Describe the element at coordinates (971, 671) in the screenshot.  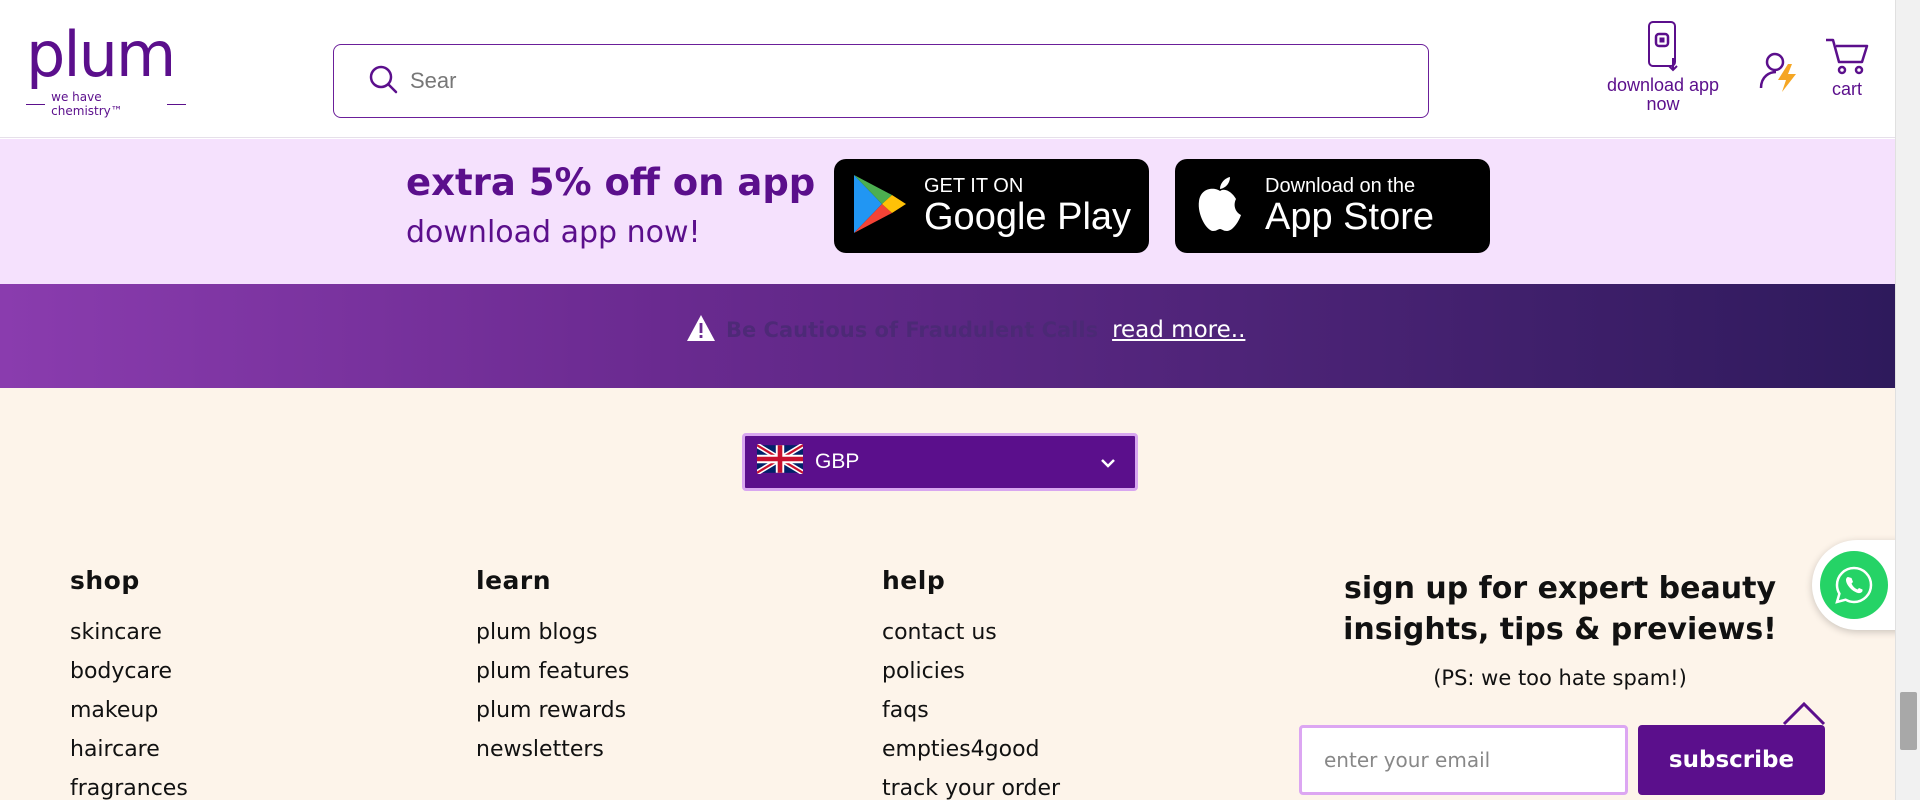
I see `footer-link-policies: policies` at that location.